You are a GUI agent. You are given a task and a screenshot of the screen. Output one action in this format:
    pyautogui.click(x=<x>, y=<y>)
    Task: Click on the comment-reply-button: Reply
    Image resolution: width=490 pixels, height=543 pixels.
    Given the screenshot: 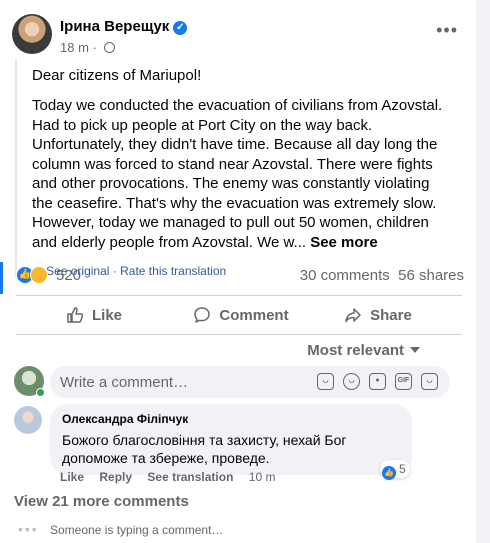 What is the action you would take?
    pyautogui.click(x=115, y=477)
    